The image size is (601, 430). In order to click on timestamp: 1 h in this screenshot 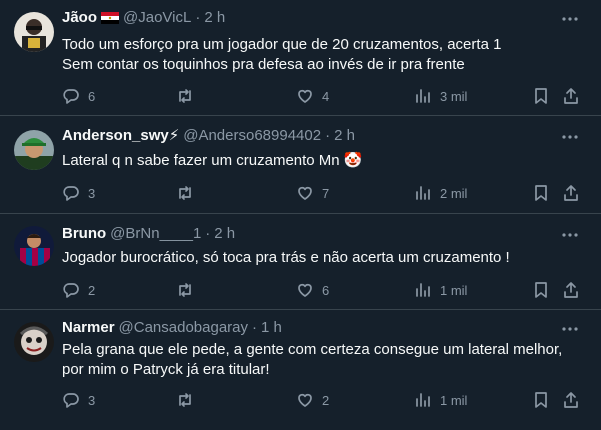, I will do `click(271, 328)`.